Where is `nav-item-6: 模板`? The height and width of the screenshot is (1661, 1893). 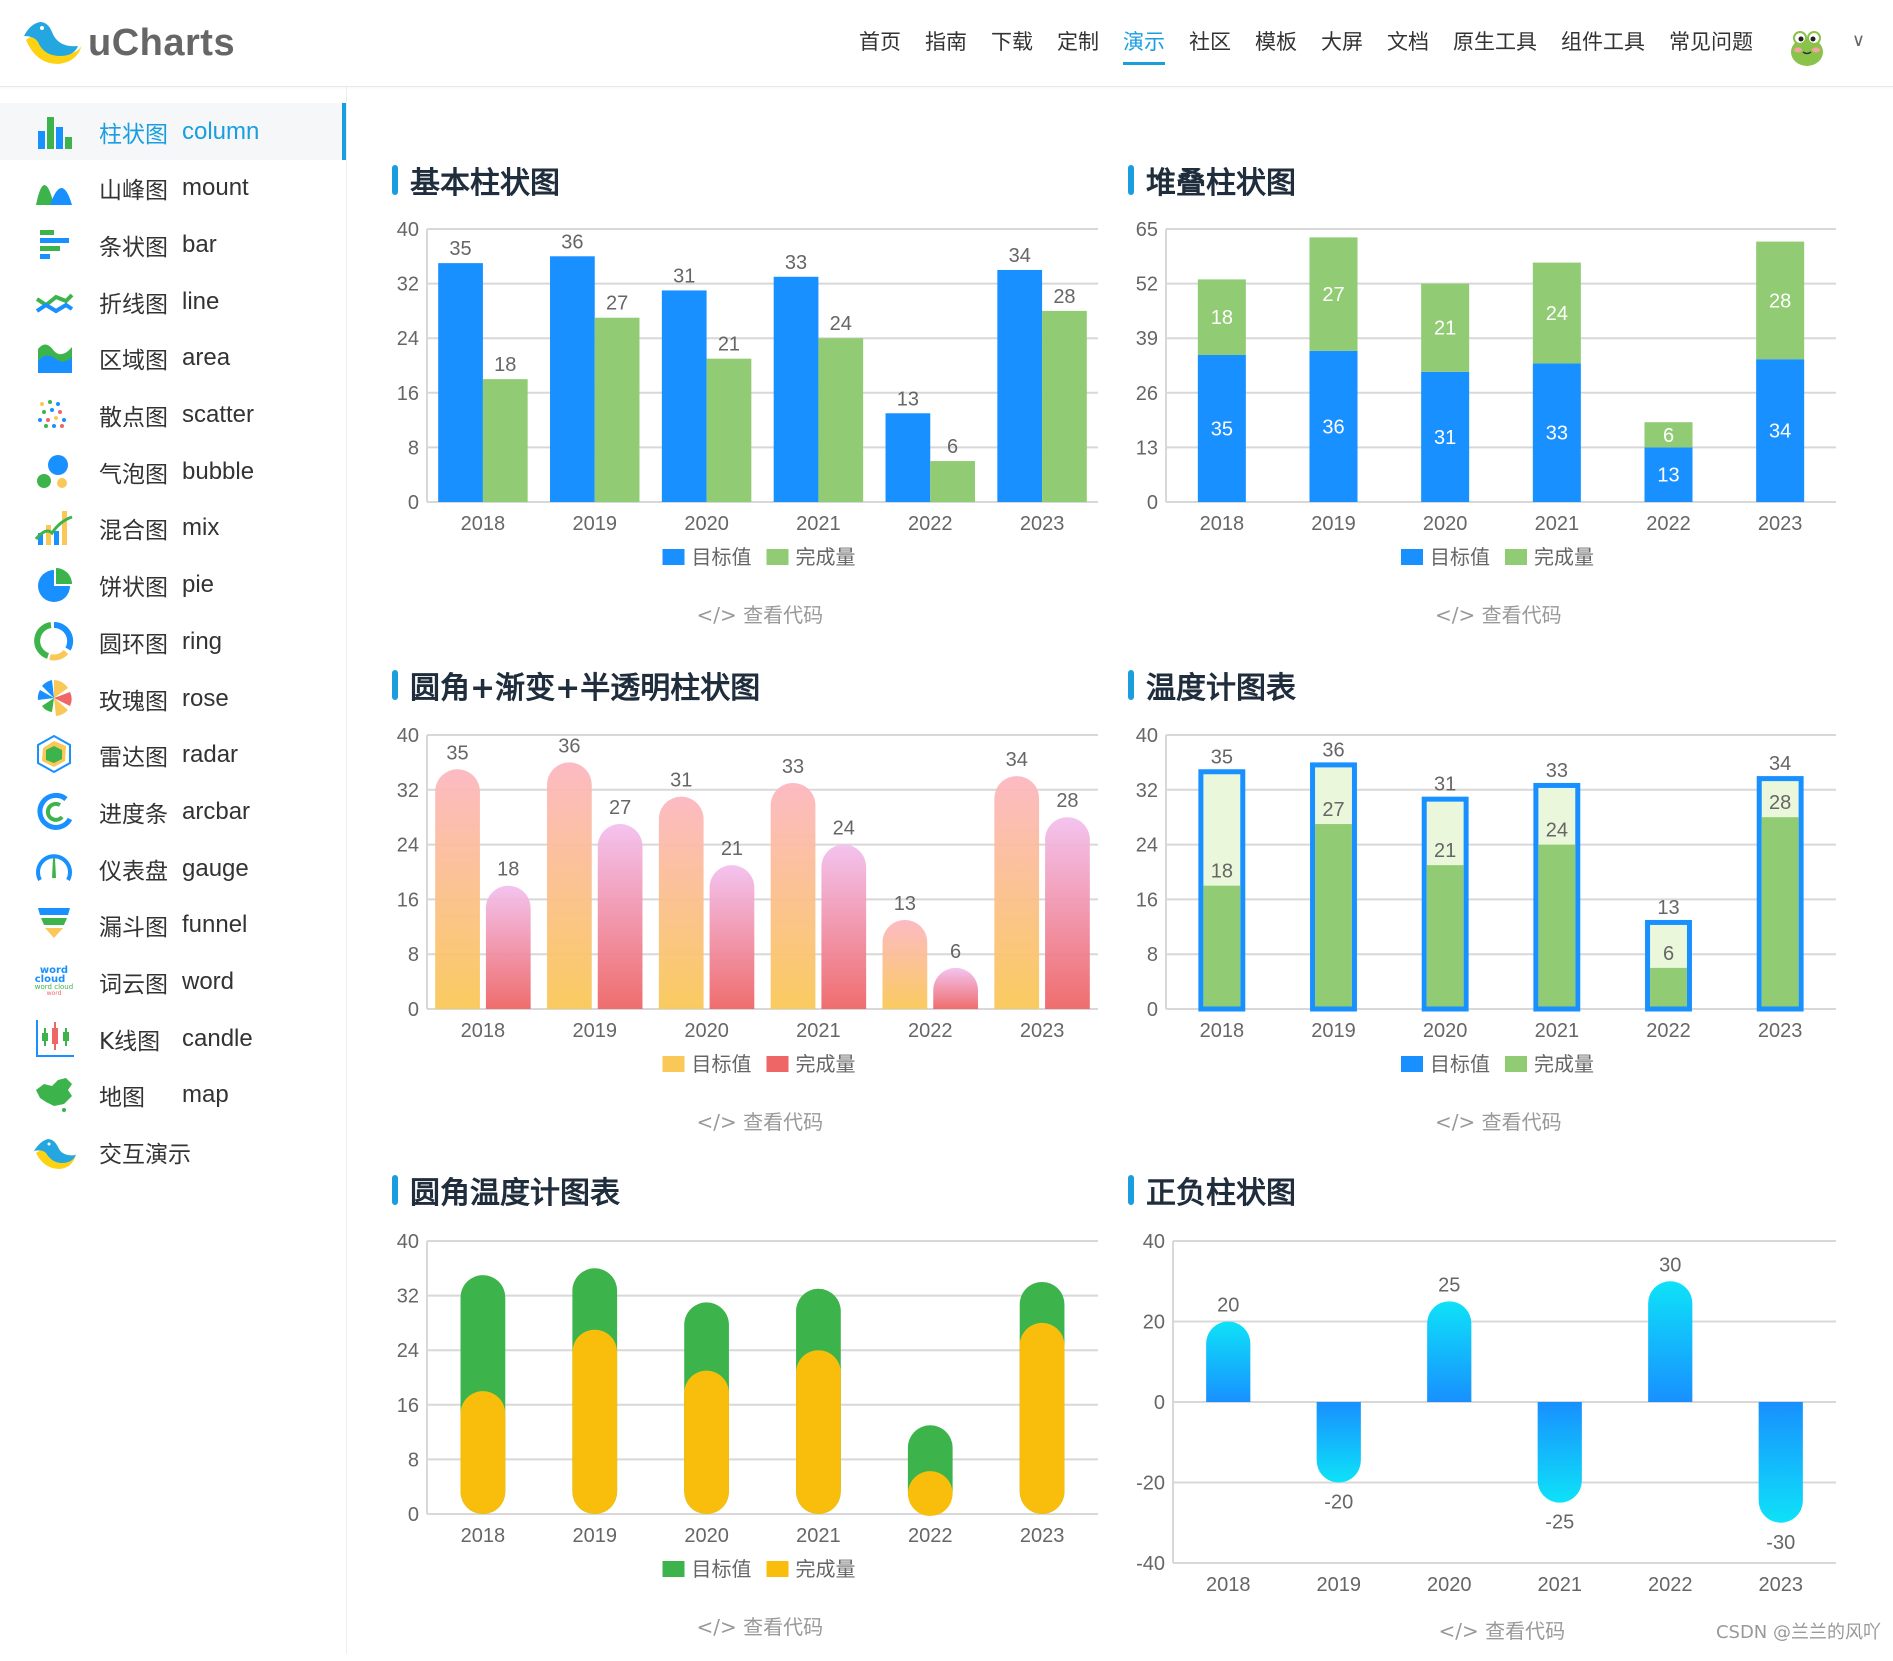 nav-item-6: 模板 is located at coordinates (1276, 45).